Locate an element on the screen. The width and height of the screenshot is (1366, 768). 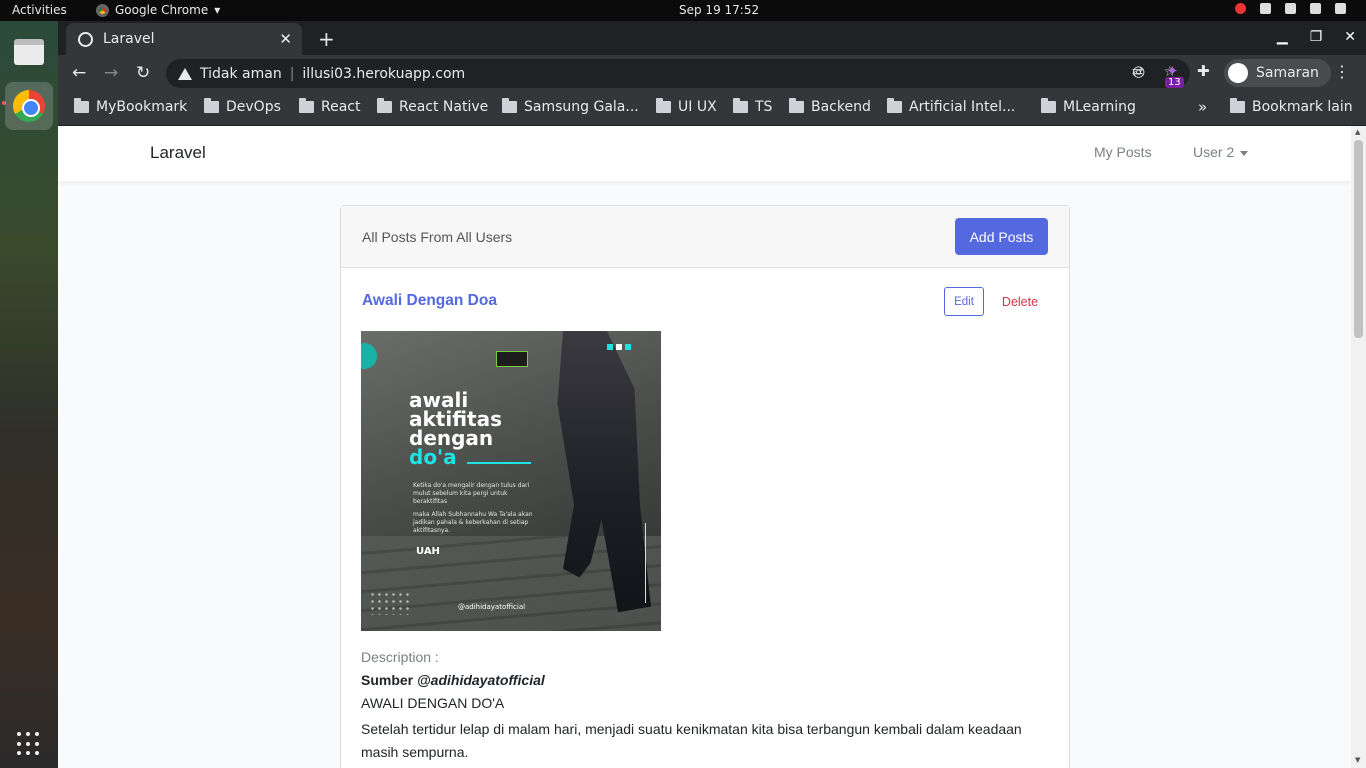
profile-button: Samaran is located at coordinates (1277, 73).